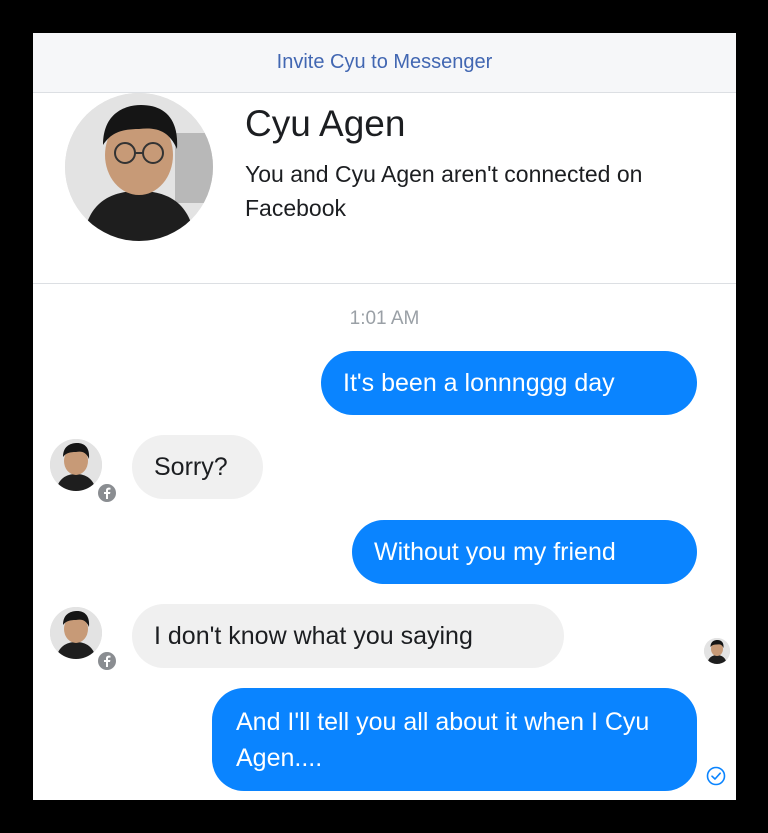 This screenshot has height=833, width=768. What do you see at coordinates (313, 636) in the screenshot?
I see `message-text: I don't know what you saying` at bounding box center [313, 636].